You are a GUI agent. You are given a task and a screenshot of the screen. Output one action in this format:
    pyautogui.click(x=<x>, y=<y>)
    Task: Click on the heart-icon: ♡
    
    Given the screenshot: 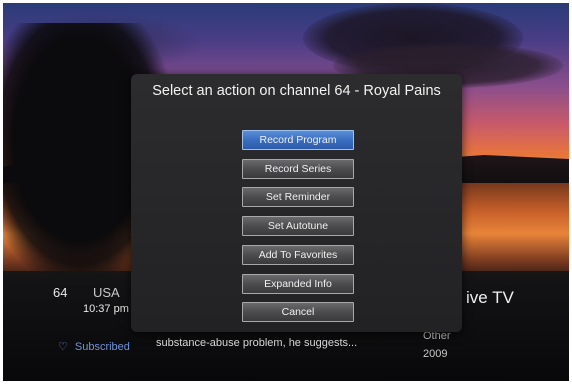 What is the action you would take?
    pyautogui.click(x=63, y=347)
    